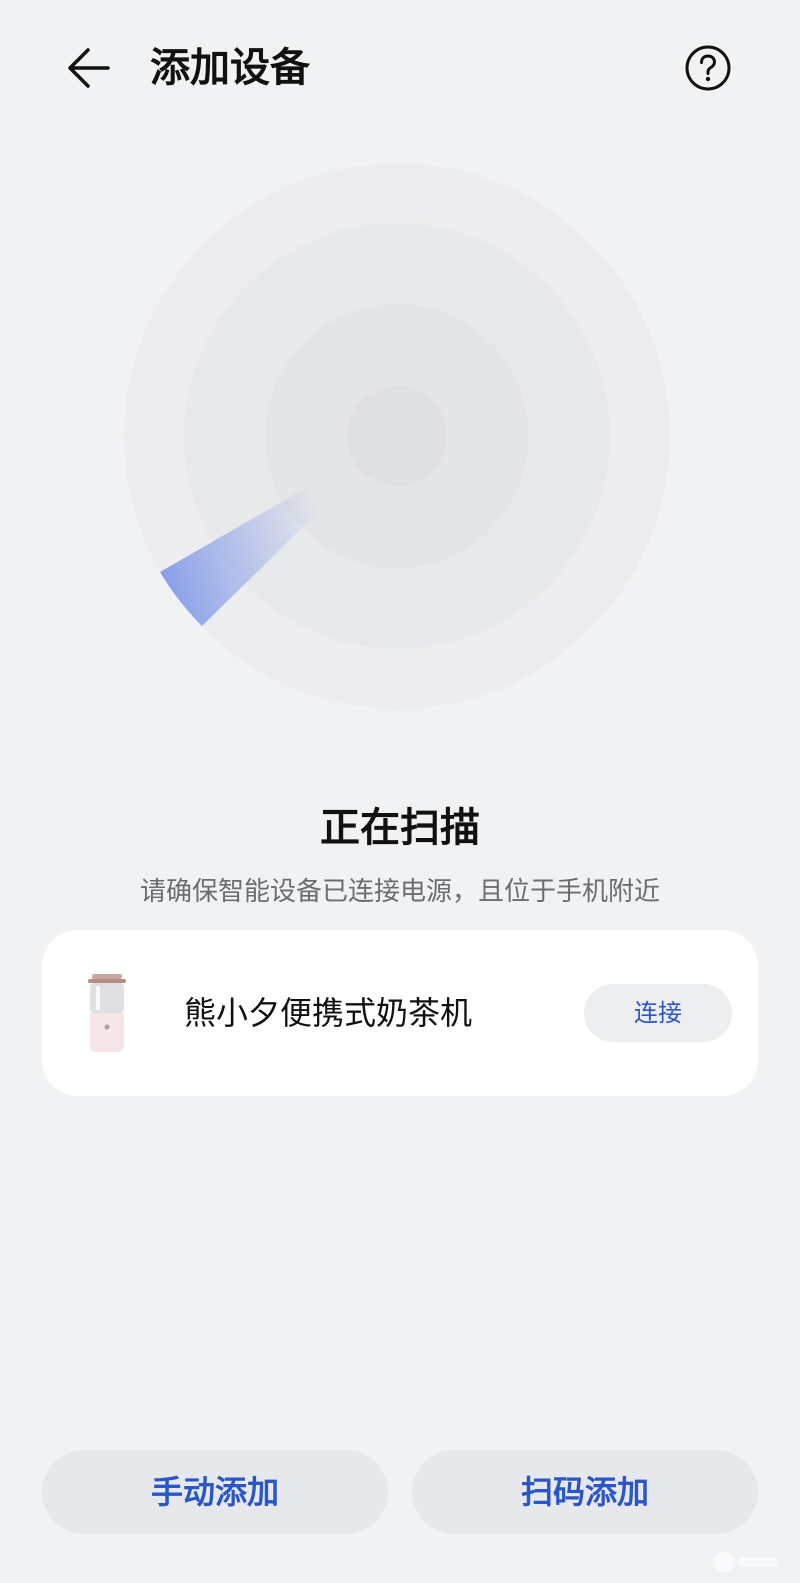 This screenshot has width=800, height=1583. What do you see at coordinates (328, 1013) in the screenshot?
I see `device-name: 熊小夕便携式奶茶机` at bounding box center [328, 1013].